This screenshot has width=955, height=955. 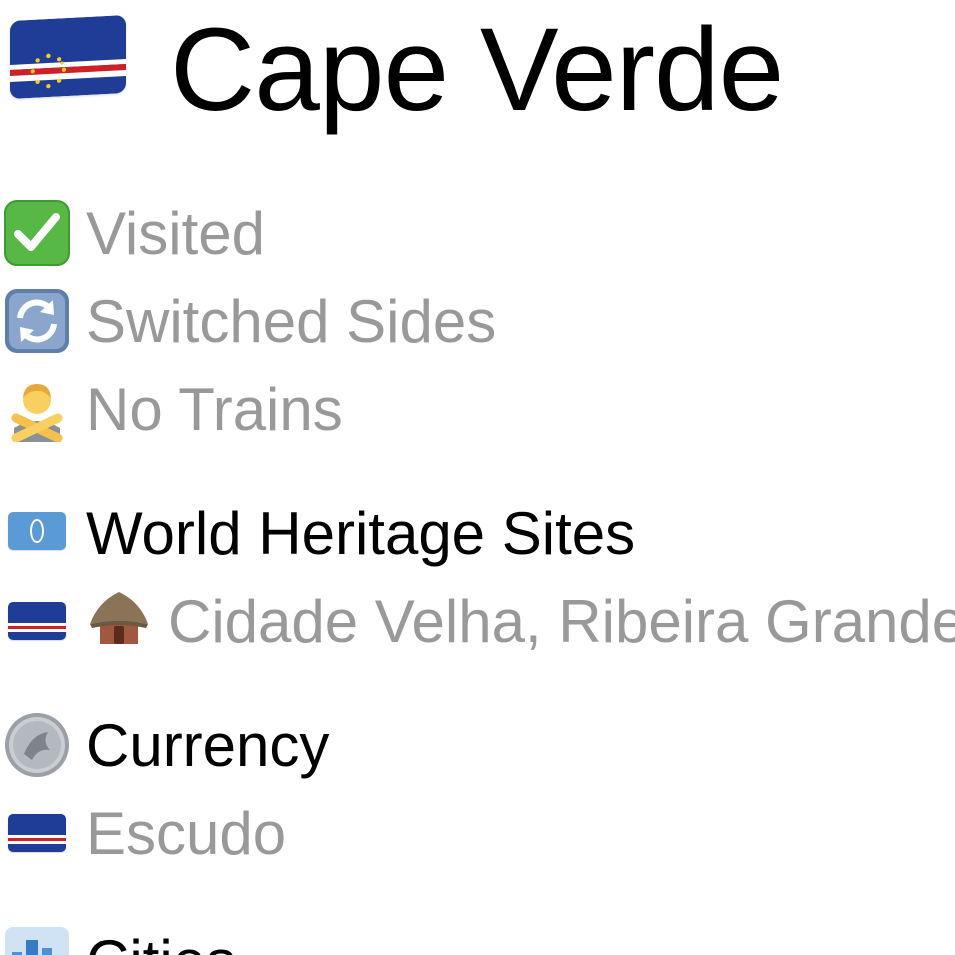 I want to click on world-heritage-heading: World Heritage Sites, so click(x=361, y=533).